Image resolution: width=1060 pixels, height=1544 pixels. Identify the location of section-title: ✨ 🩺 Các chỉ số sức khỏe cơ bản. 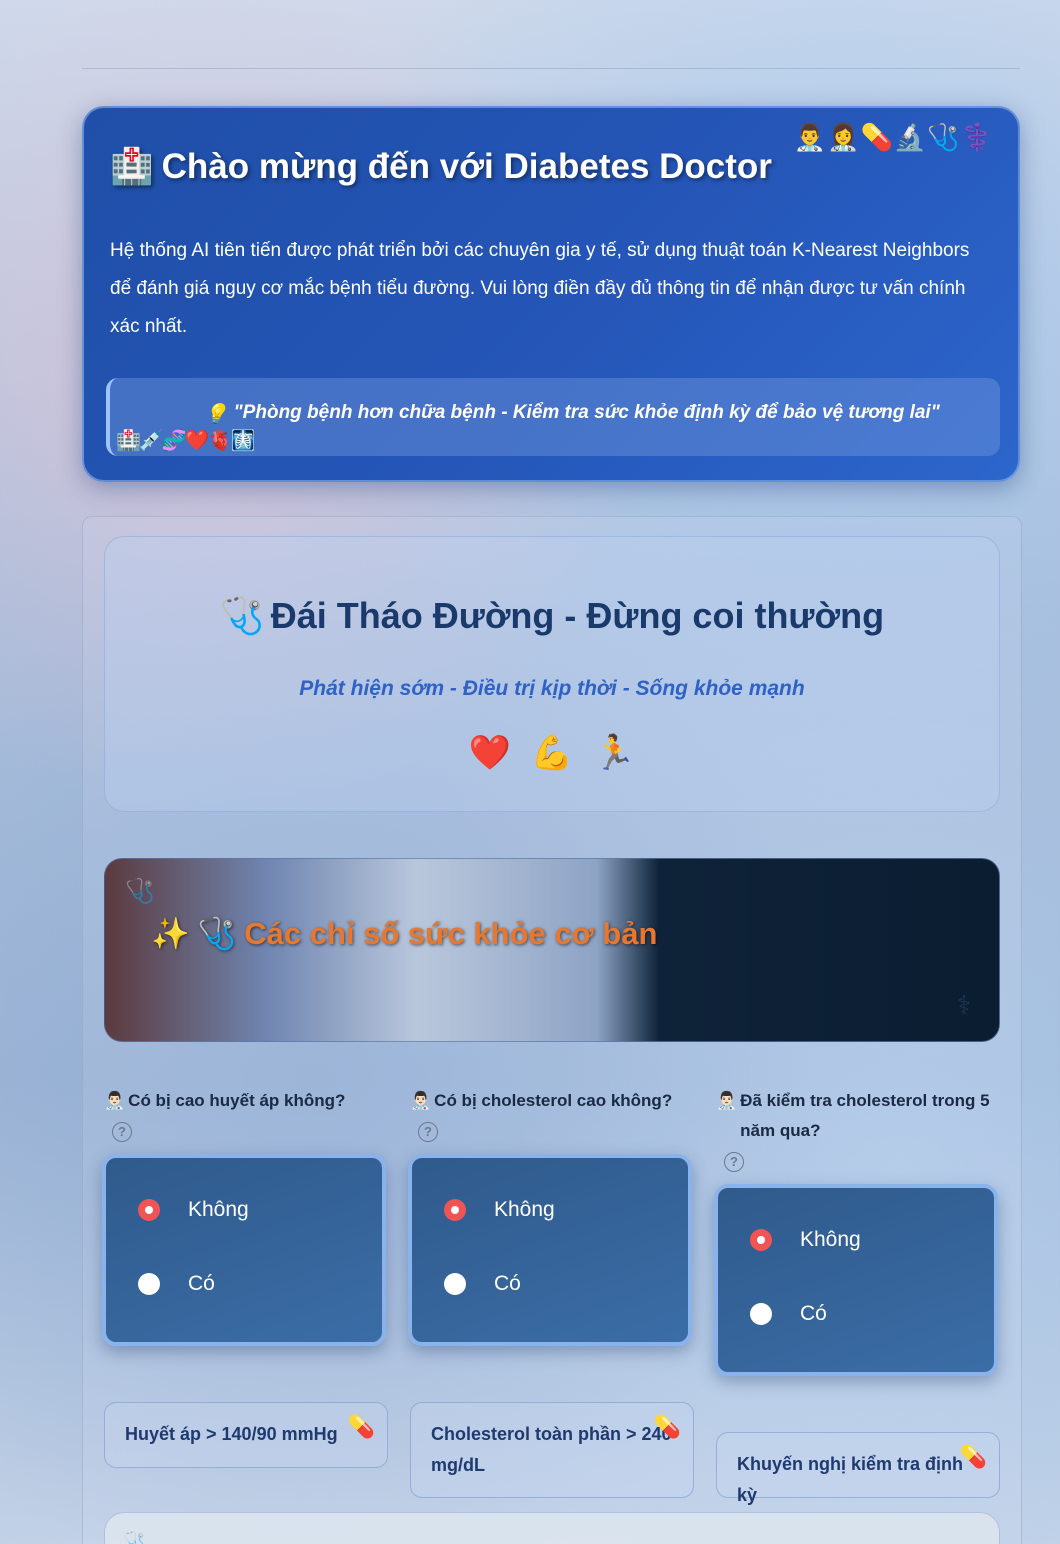
(404, 933).